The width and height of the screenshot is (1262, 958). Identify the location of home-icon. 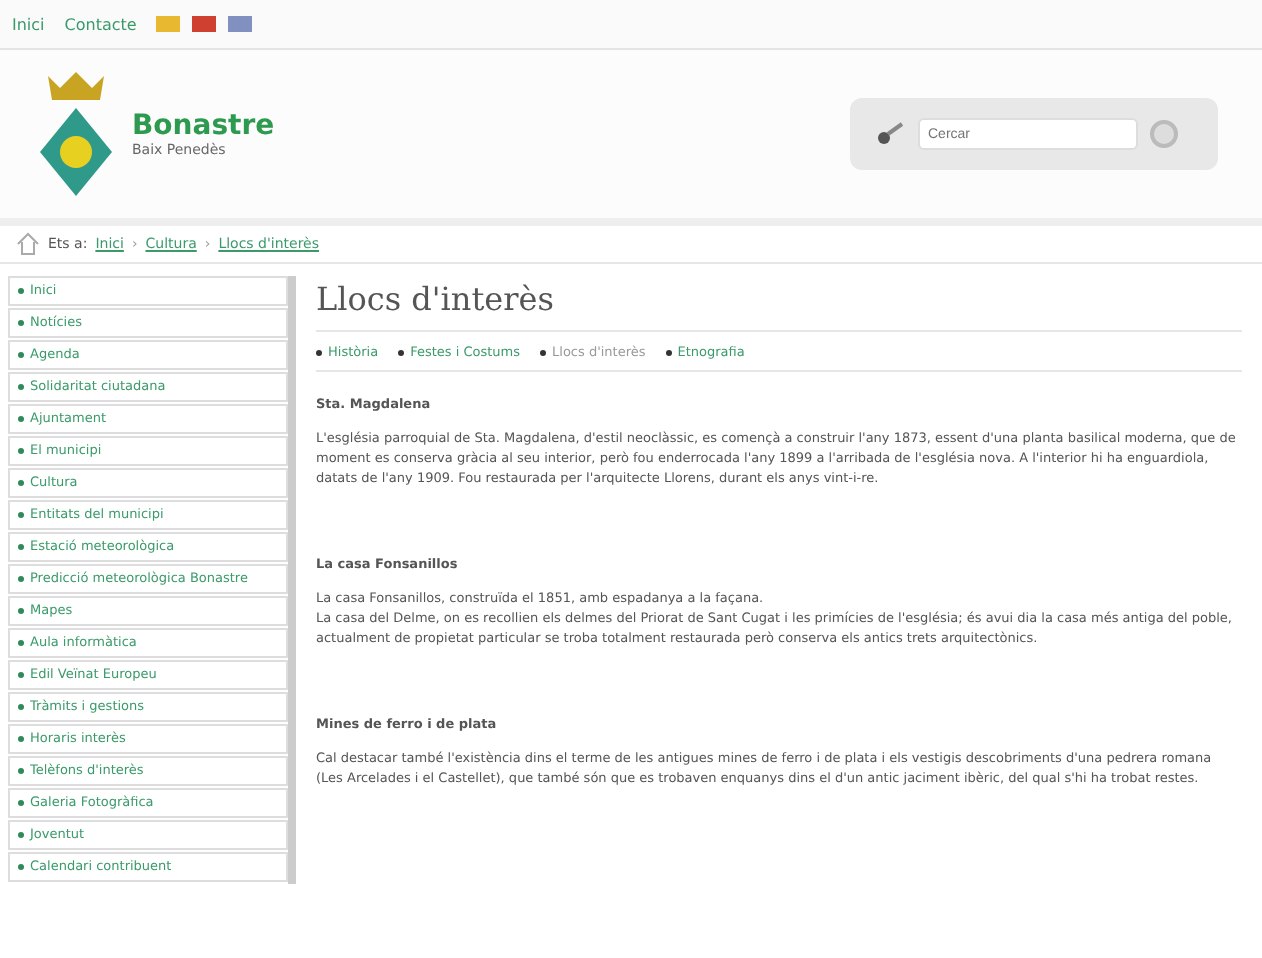
(28, 244).